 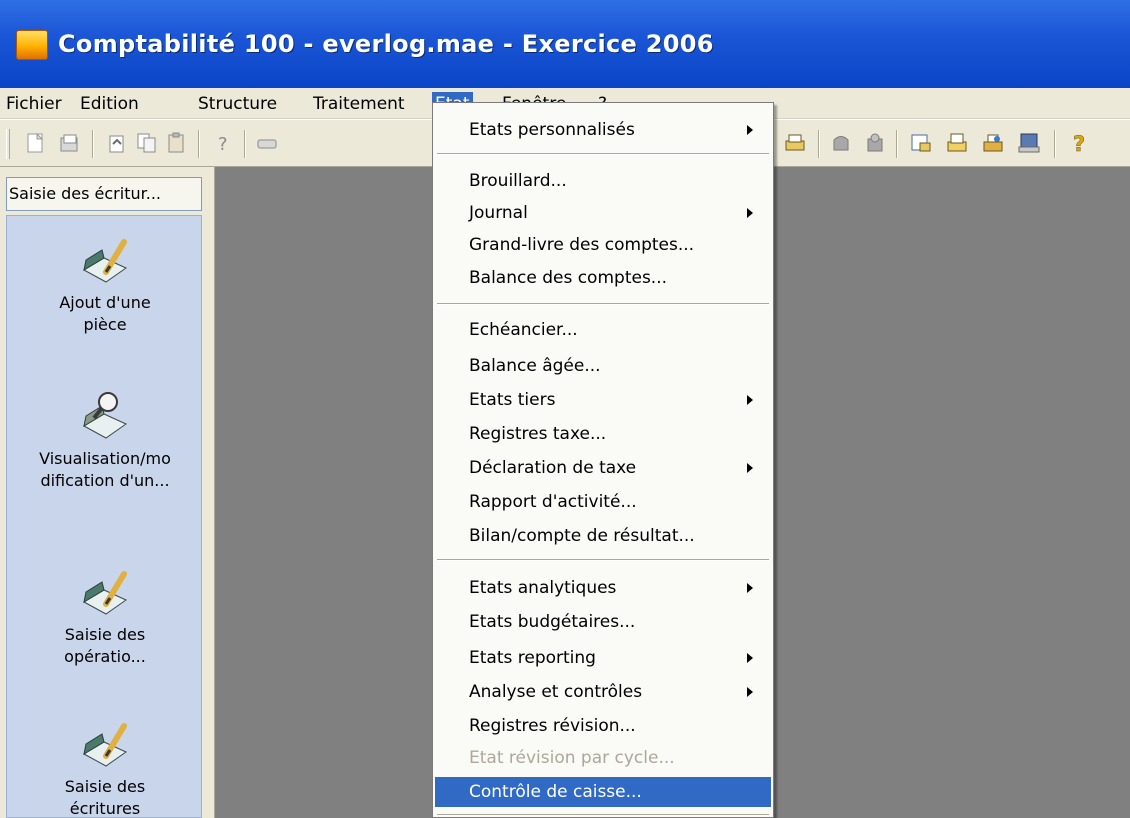 I want to click on menu-item-etats-analytiques: Etats analytiques, so click(x=603, y=588).